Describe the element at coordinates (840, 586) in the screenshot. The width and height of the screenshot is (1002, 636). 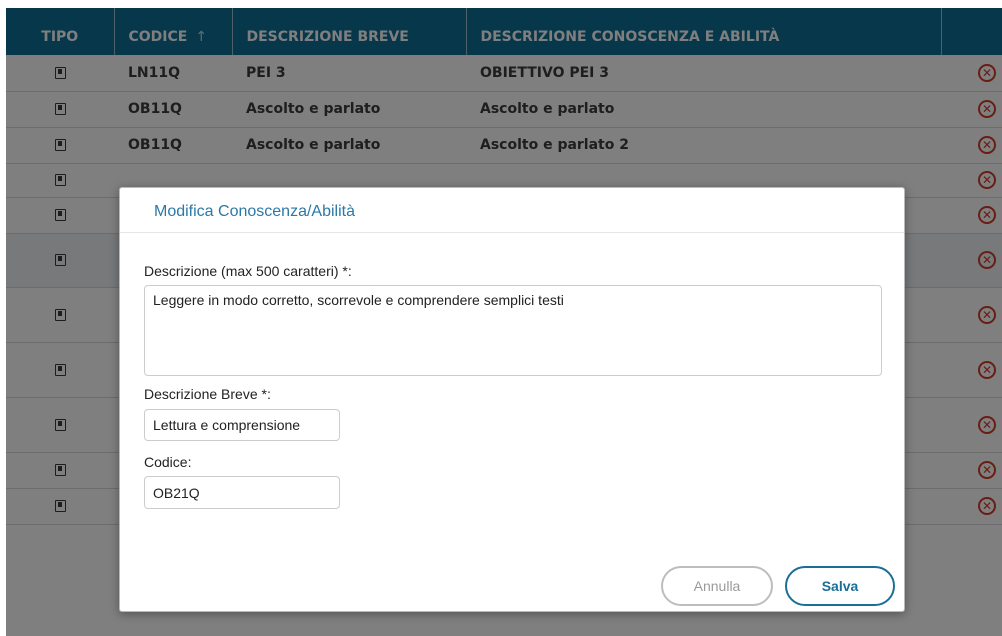
I see `save-button: Salva` at that location.